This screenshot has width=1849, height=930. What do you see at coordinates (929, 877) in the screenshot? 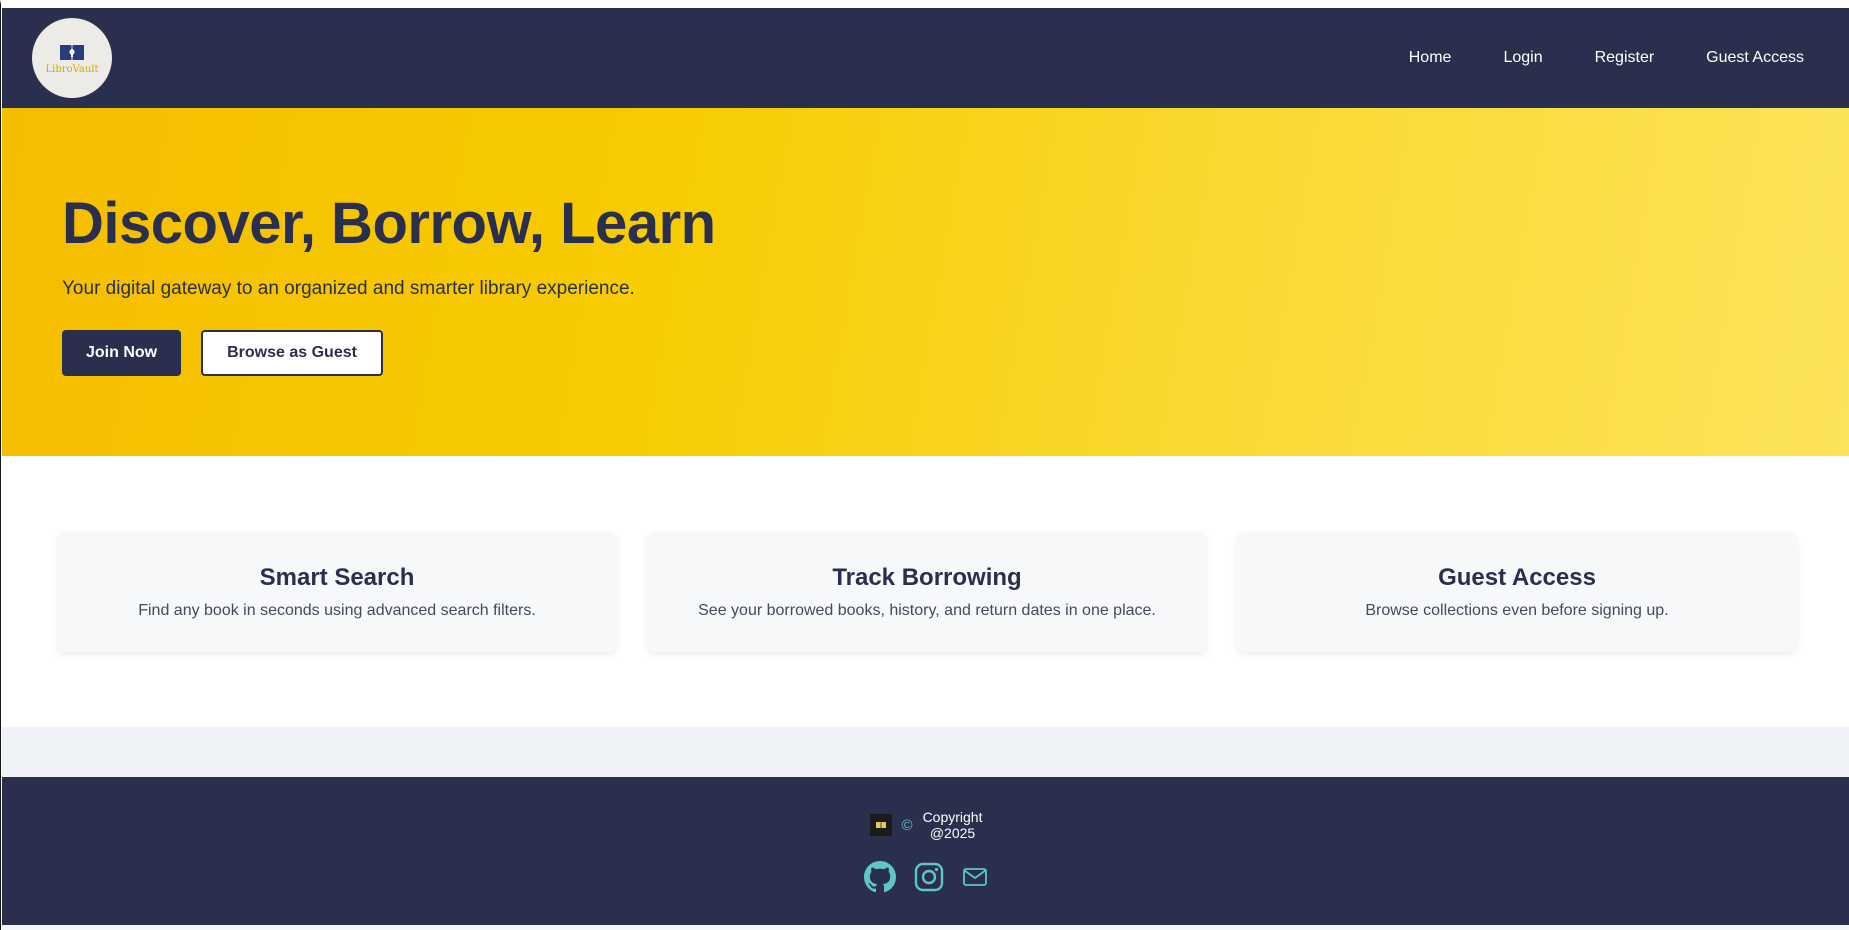
I see `instagram-icon` at bounding box center [929, 877].